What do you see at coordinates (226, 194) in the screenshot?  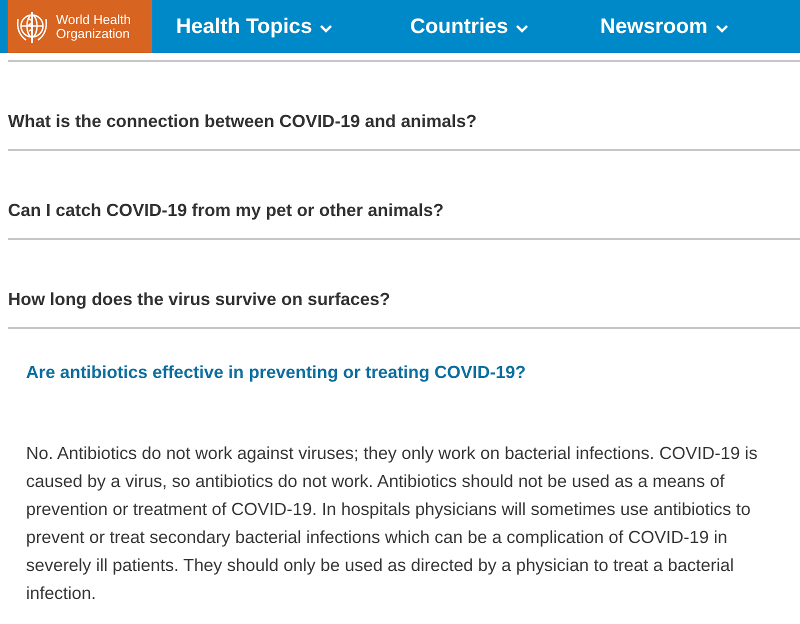 I see `faq-question: Can I catch COVID-19 from my pet or other animals?` at bounding box center [226, 194].